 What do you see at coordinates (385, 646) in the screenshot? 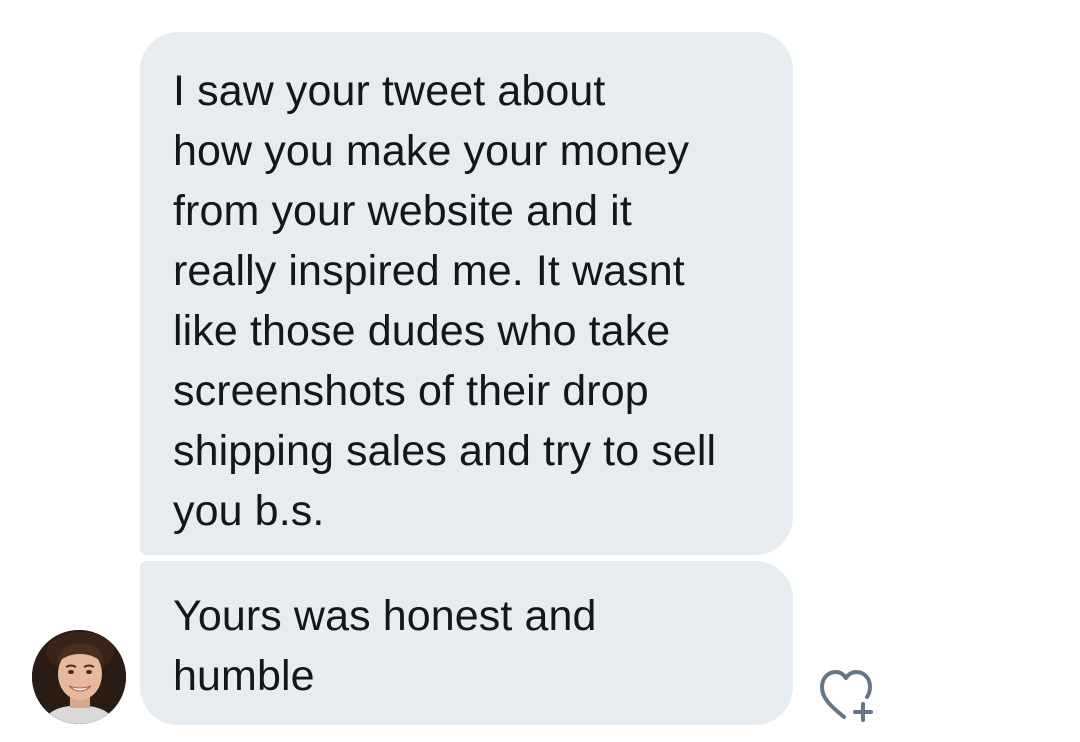
I see `message-text: Yours was honest and humble` at bounding box center [385, 646].